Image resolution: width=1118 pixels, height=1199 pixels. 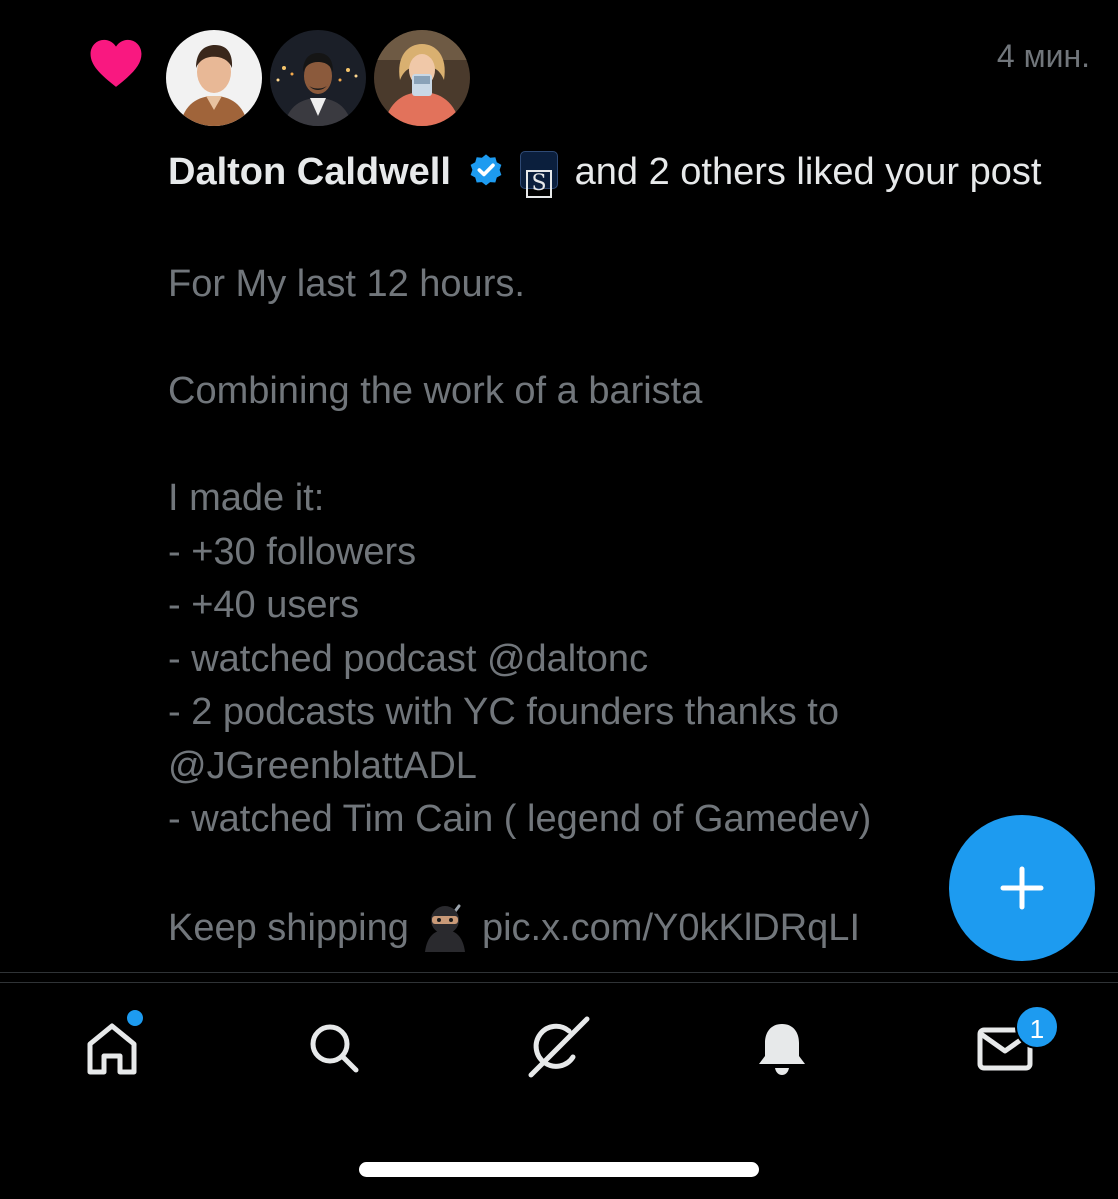 I want to click on timestamp: 4 мин., so click(x=1043, y=56).